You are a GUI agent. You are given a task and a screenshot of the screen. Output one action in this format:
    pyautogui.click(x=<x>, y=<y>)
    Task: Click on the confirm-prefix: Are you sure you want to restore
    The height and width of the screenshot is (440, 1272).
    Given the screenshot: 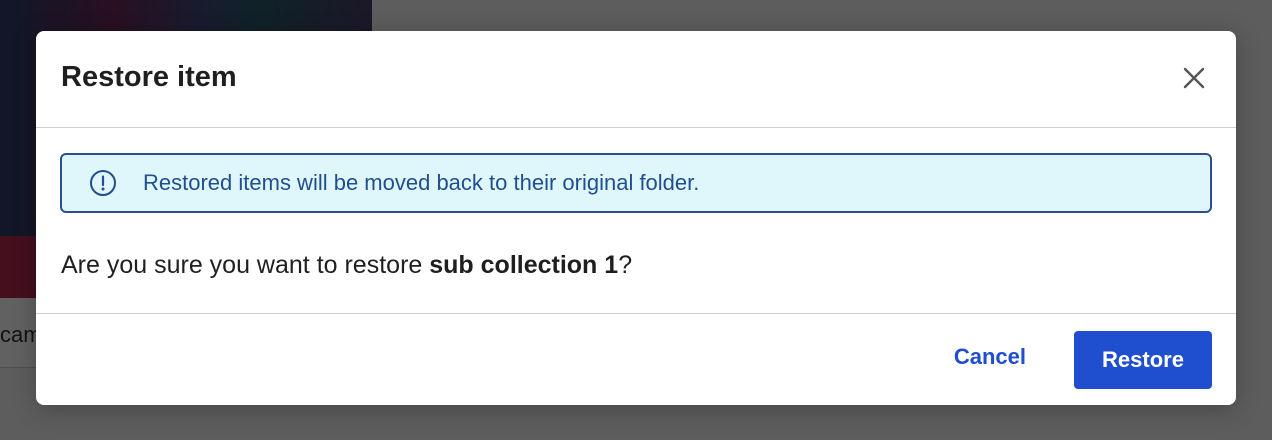 What is the action you would take?
    pyautogui.click(x=245, y=265)
    